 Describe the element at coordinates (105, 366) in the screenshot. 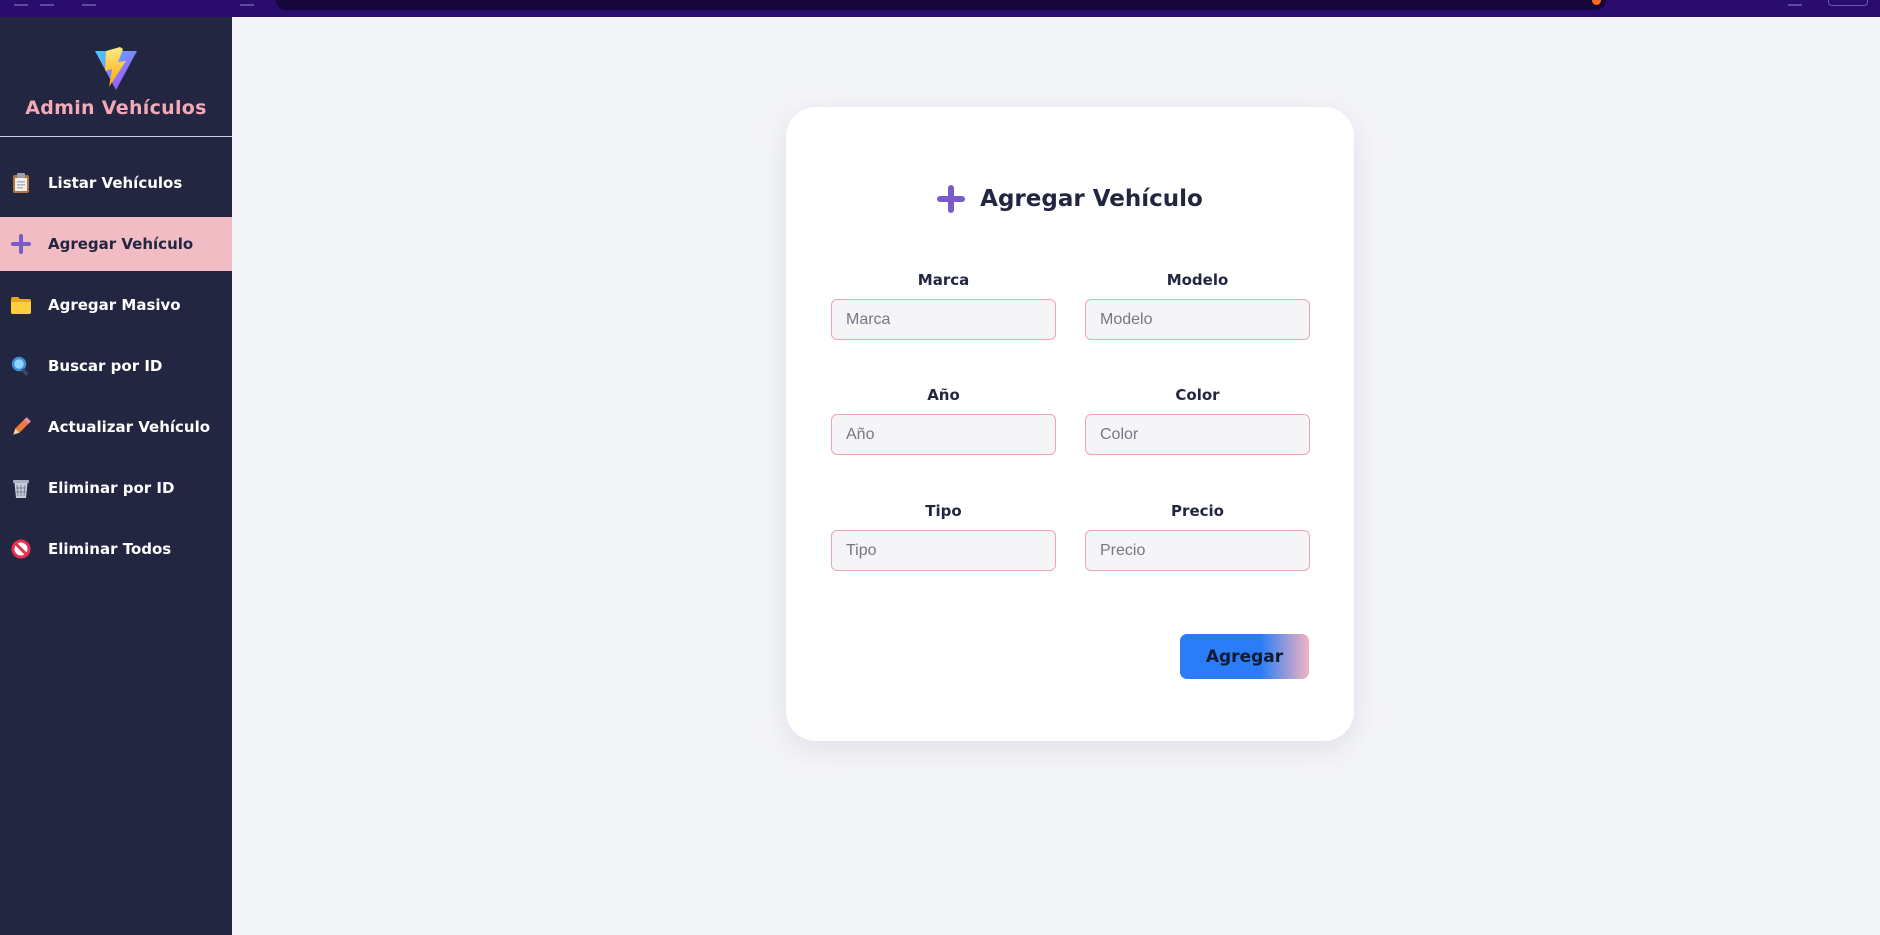

I see `sidebar-item-label: Buscar por ID` at that location.